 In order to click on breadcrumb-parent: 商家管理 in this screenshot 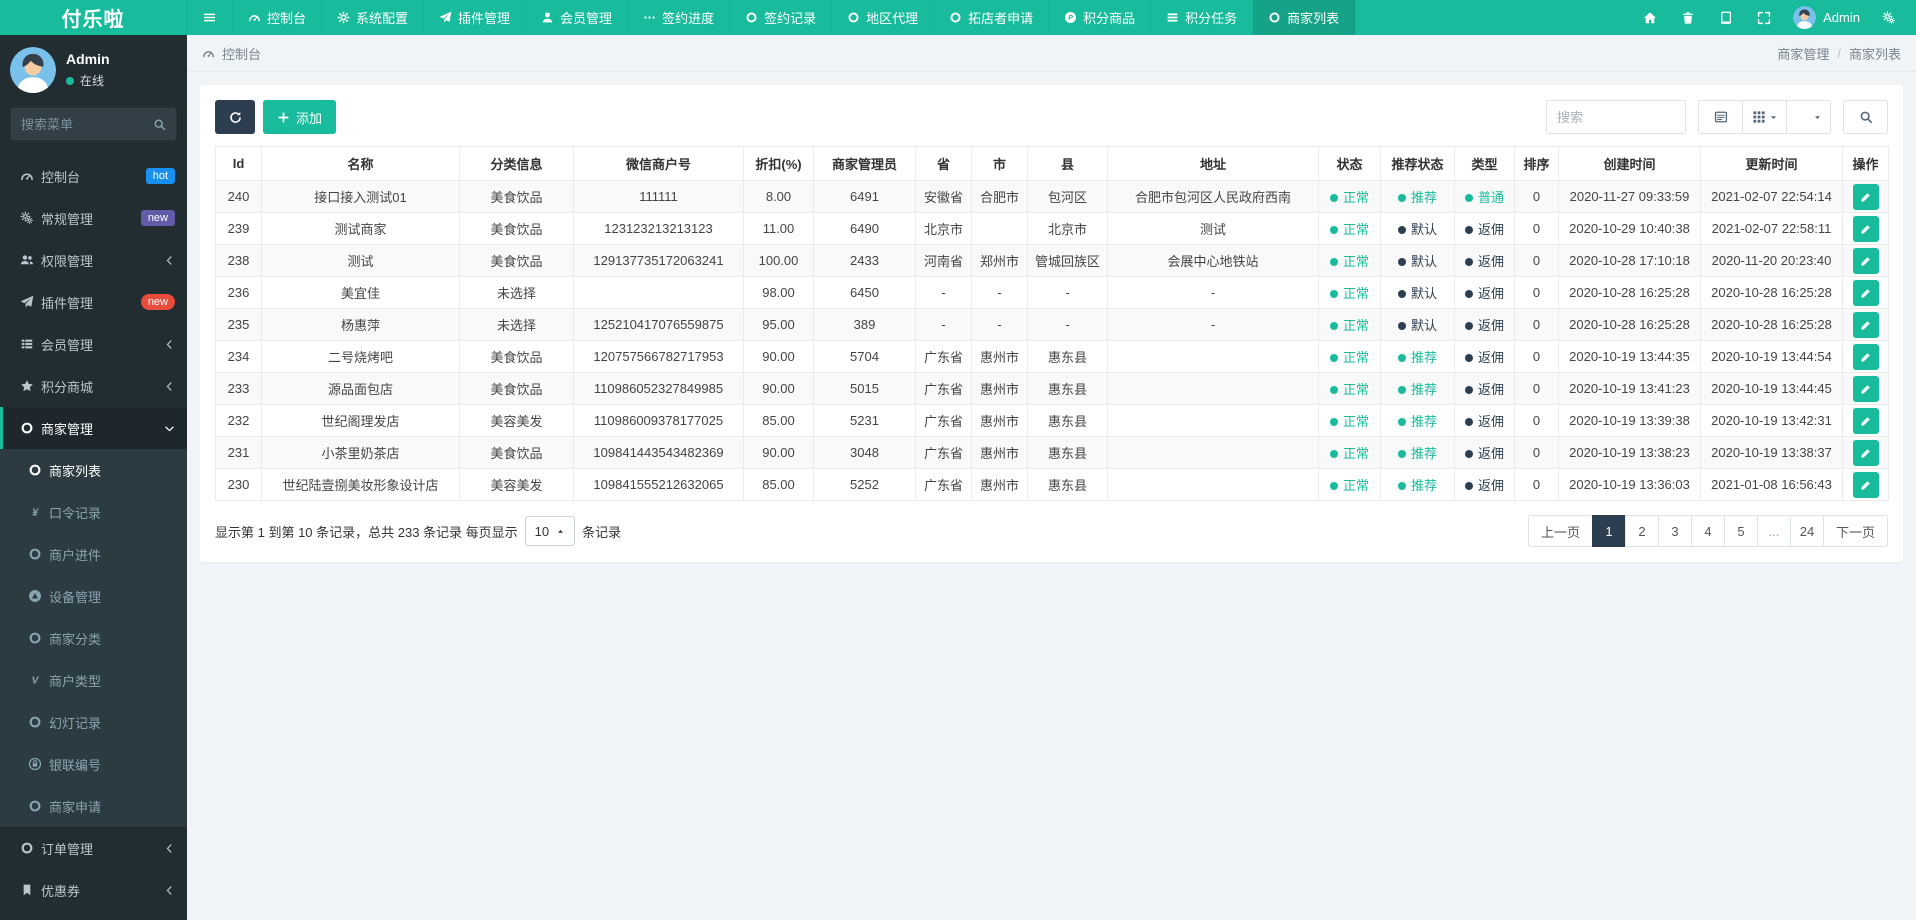, I will do `click(1803, 53)`.